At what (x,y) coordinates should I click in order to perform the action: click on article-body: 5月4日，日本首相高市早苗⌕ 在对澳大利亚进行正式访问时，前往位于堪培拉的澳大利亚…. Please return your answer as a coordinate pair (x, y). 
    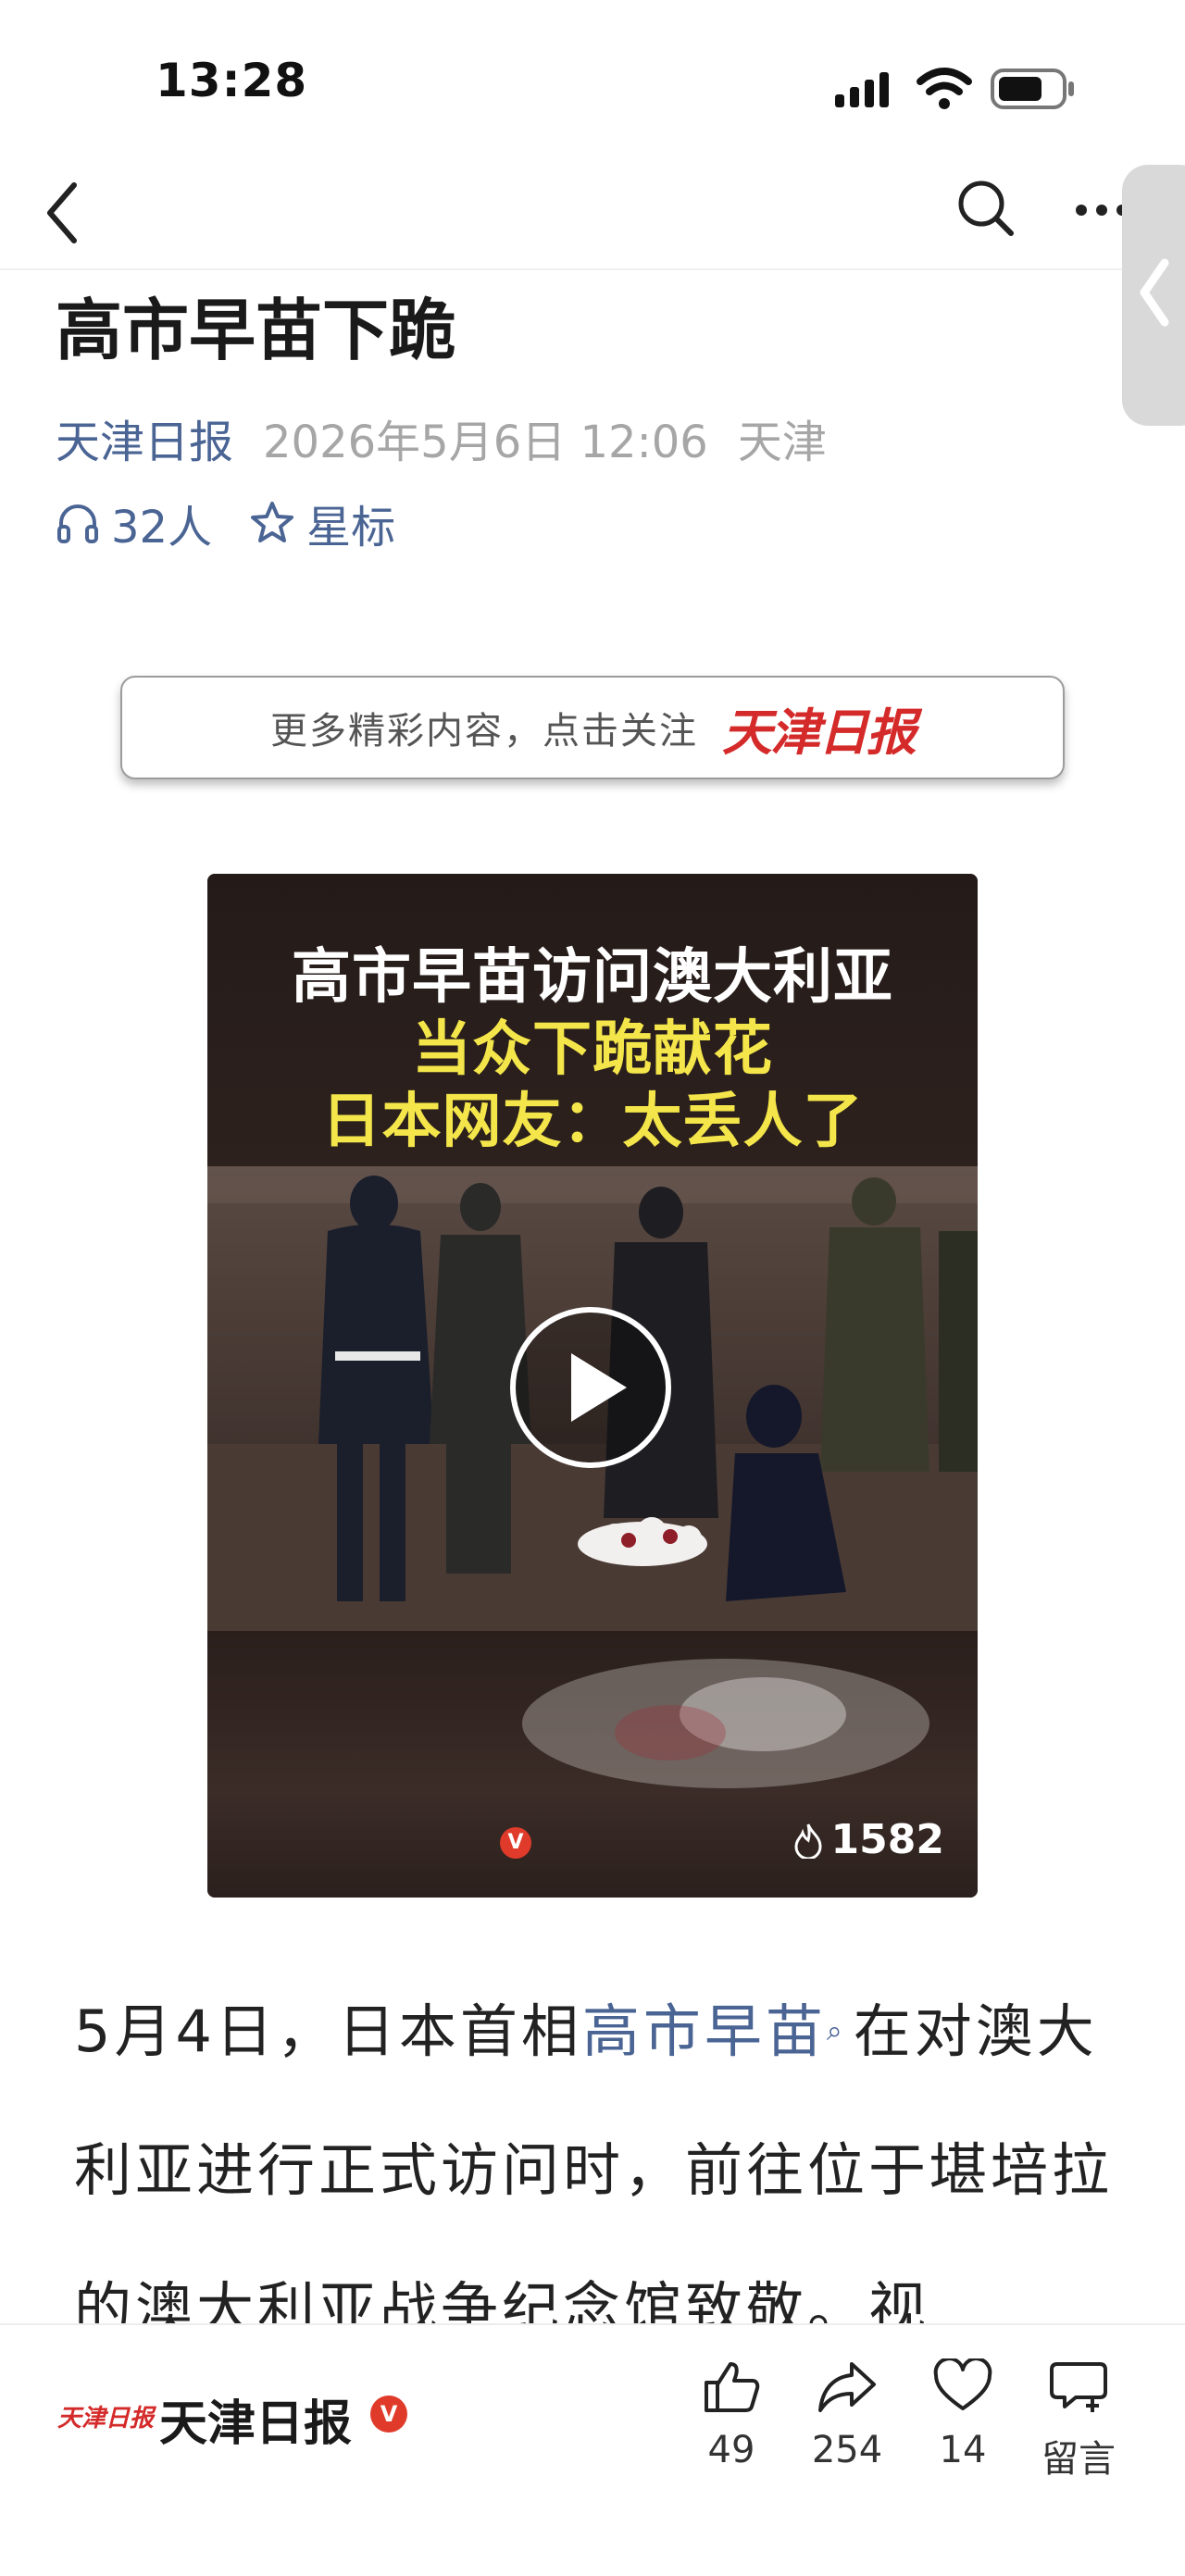
    Looking at the image, I should click on (597, 2170).